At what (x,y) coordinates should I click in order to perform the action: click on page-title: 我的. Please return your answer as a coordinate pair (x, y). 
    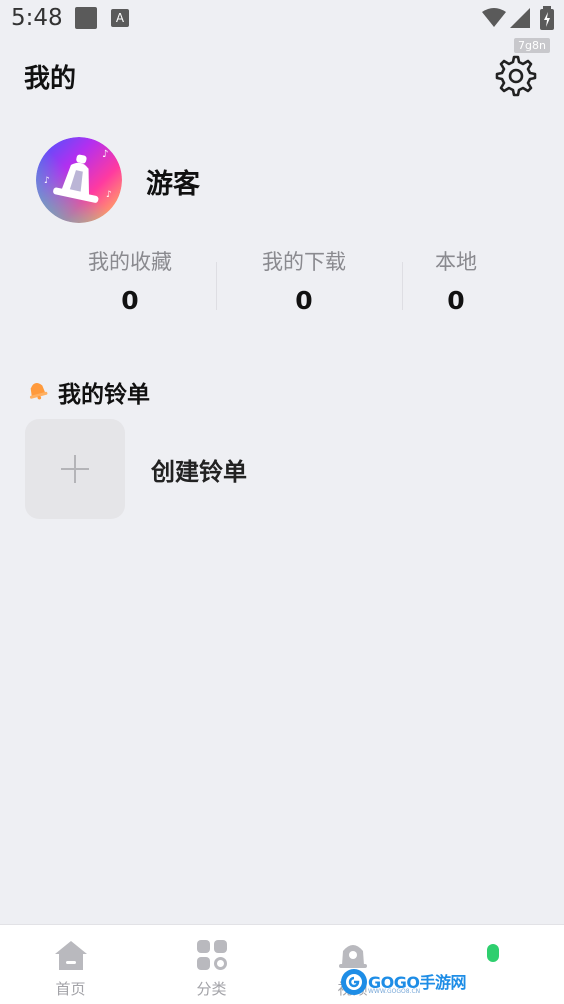
    Looking at the image, I should click on (50, 79).